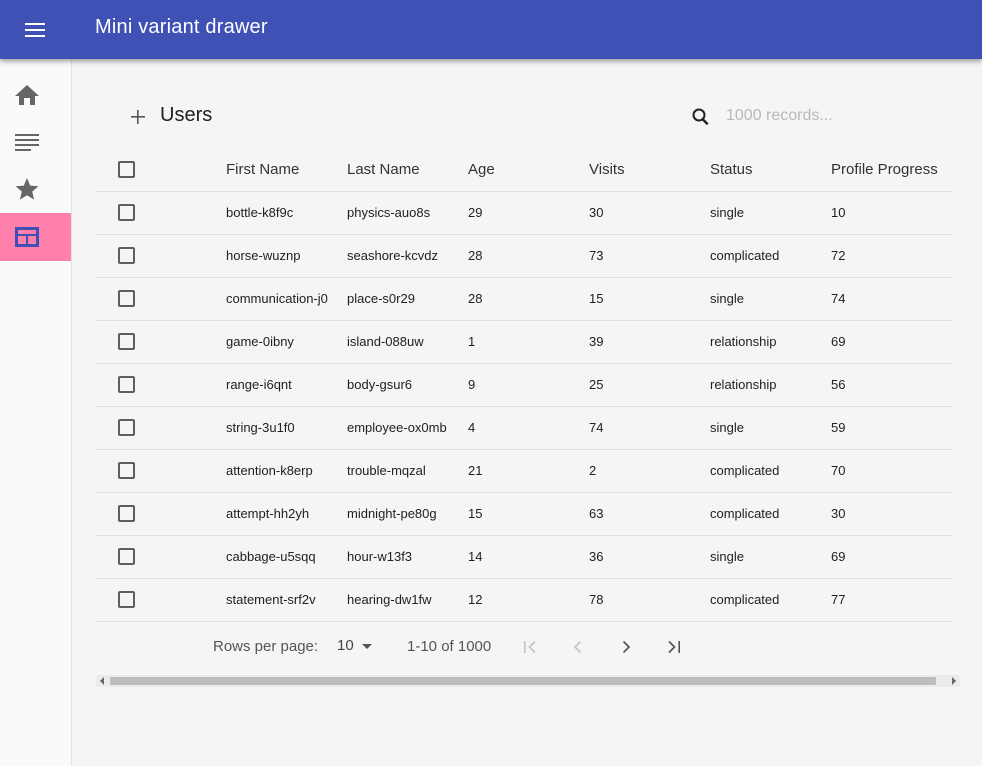 Image resolution: width=982 pixels, height=766 pixels. Describe the element at coordinates (259, 384) in the screenshot. I see `cell-text: range-i6qnt` at that location.